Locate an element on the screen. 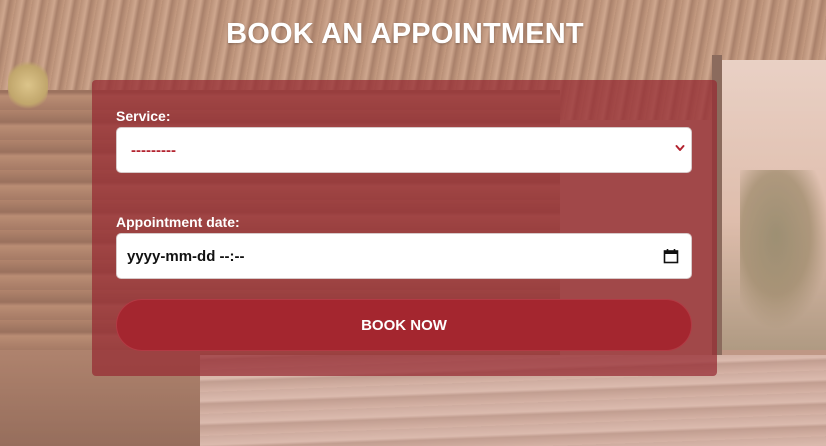 Image resolution: width=826 pixels, height=446 pixels. appointment-date-label: Appointment date: is located at coordinates (178, 222).